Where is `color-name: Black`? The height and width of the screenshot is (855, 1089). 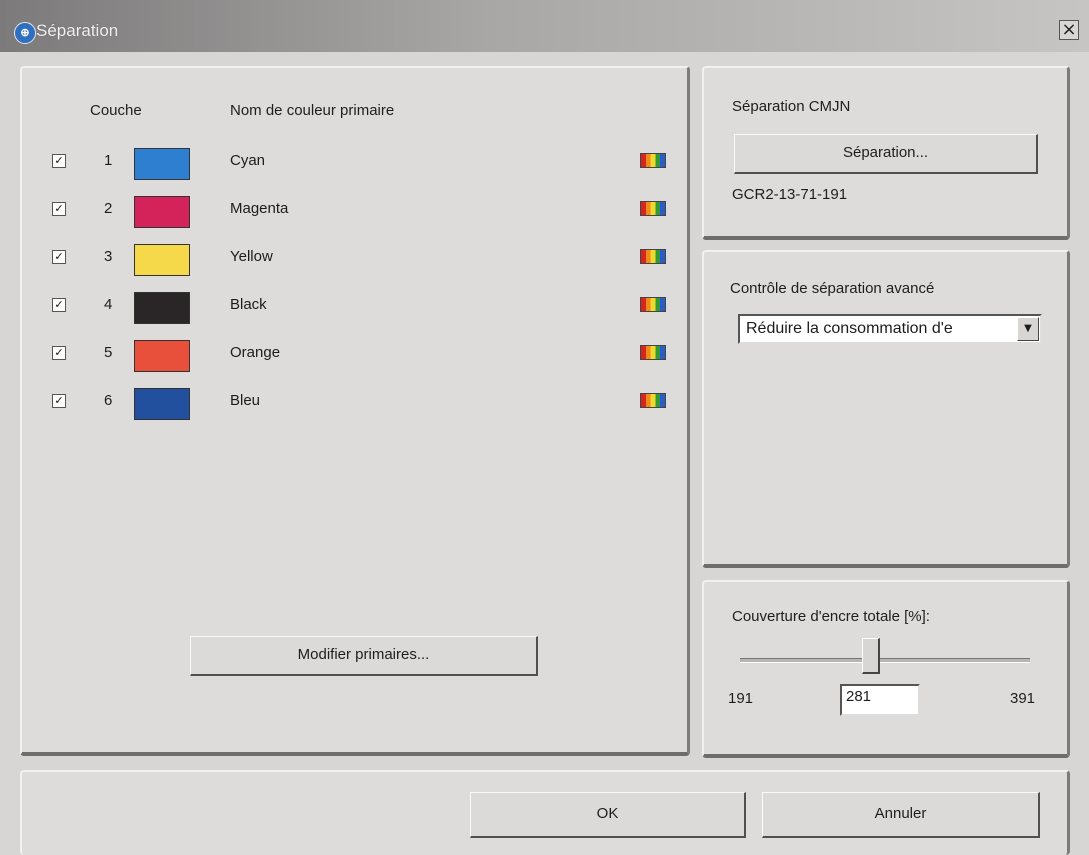
color-name: Black is located at coordinates (248, 304).